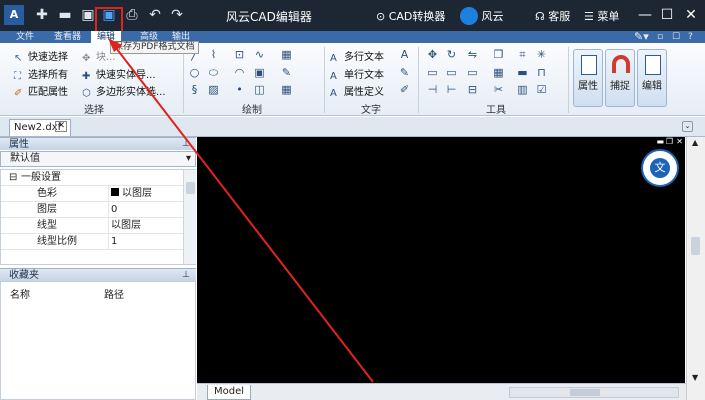 The height and width of the screenshot is (400, 705). Describe the element at coordinates (239, 54) in the screenshot. I see `rectangle-icon: ⊡` at that location.